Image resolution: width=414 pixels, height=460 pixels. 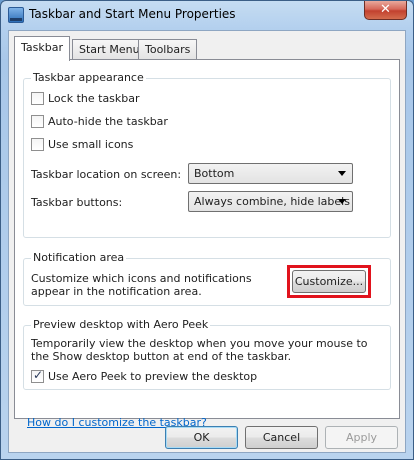 I want to click on location-value: Bottom, so click(x=214, y=173).